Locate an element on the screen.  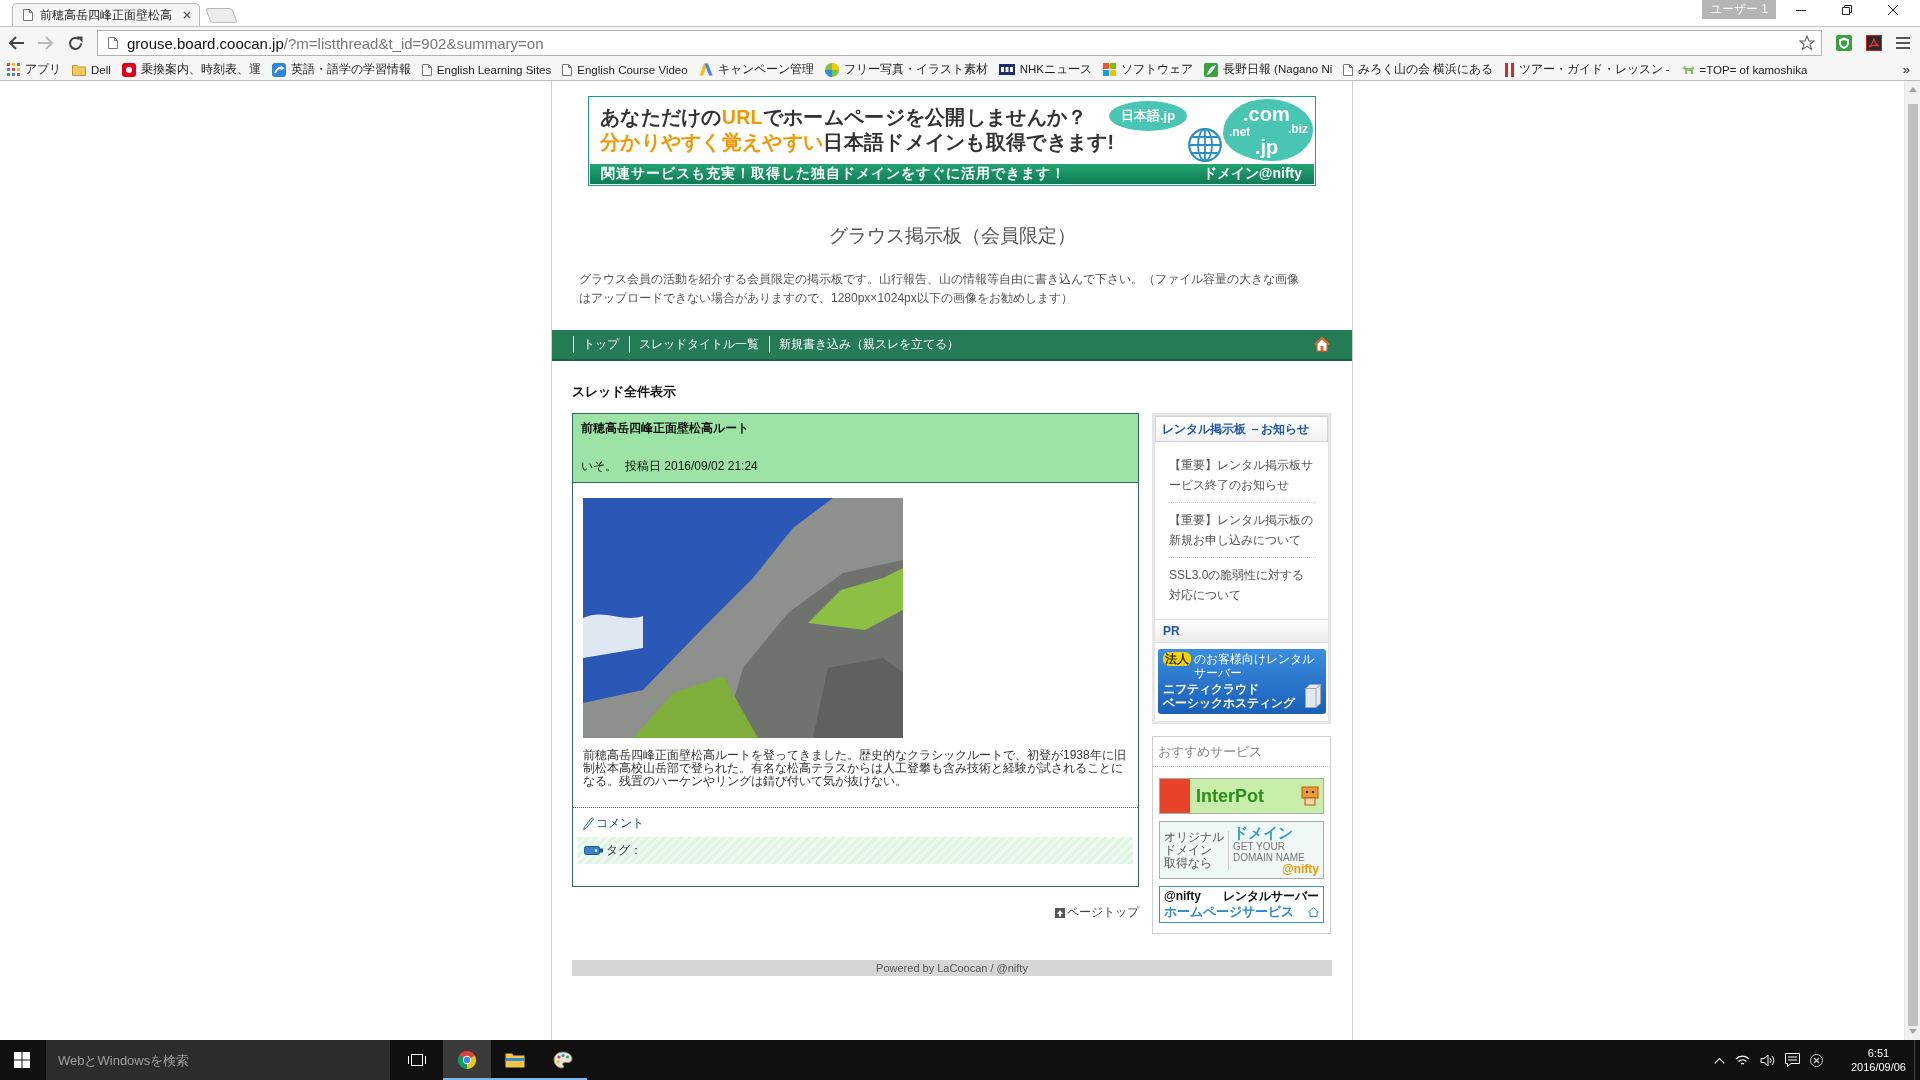
hosting-ad-banner: 法人 のお客様向けレンタルサーバー ニフティクラウド ベーシックホスティング is located at coordinates (1241, 681).